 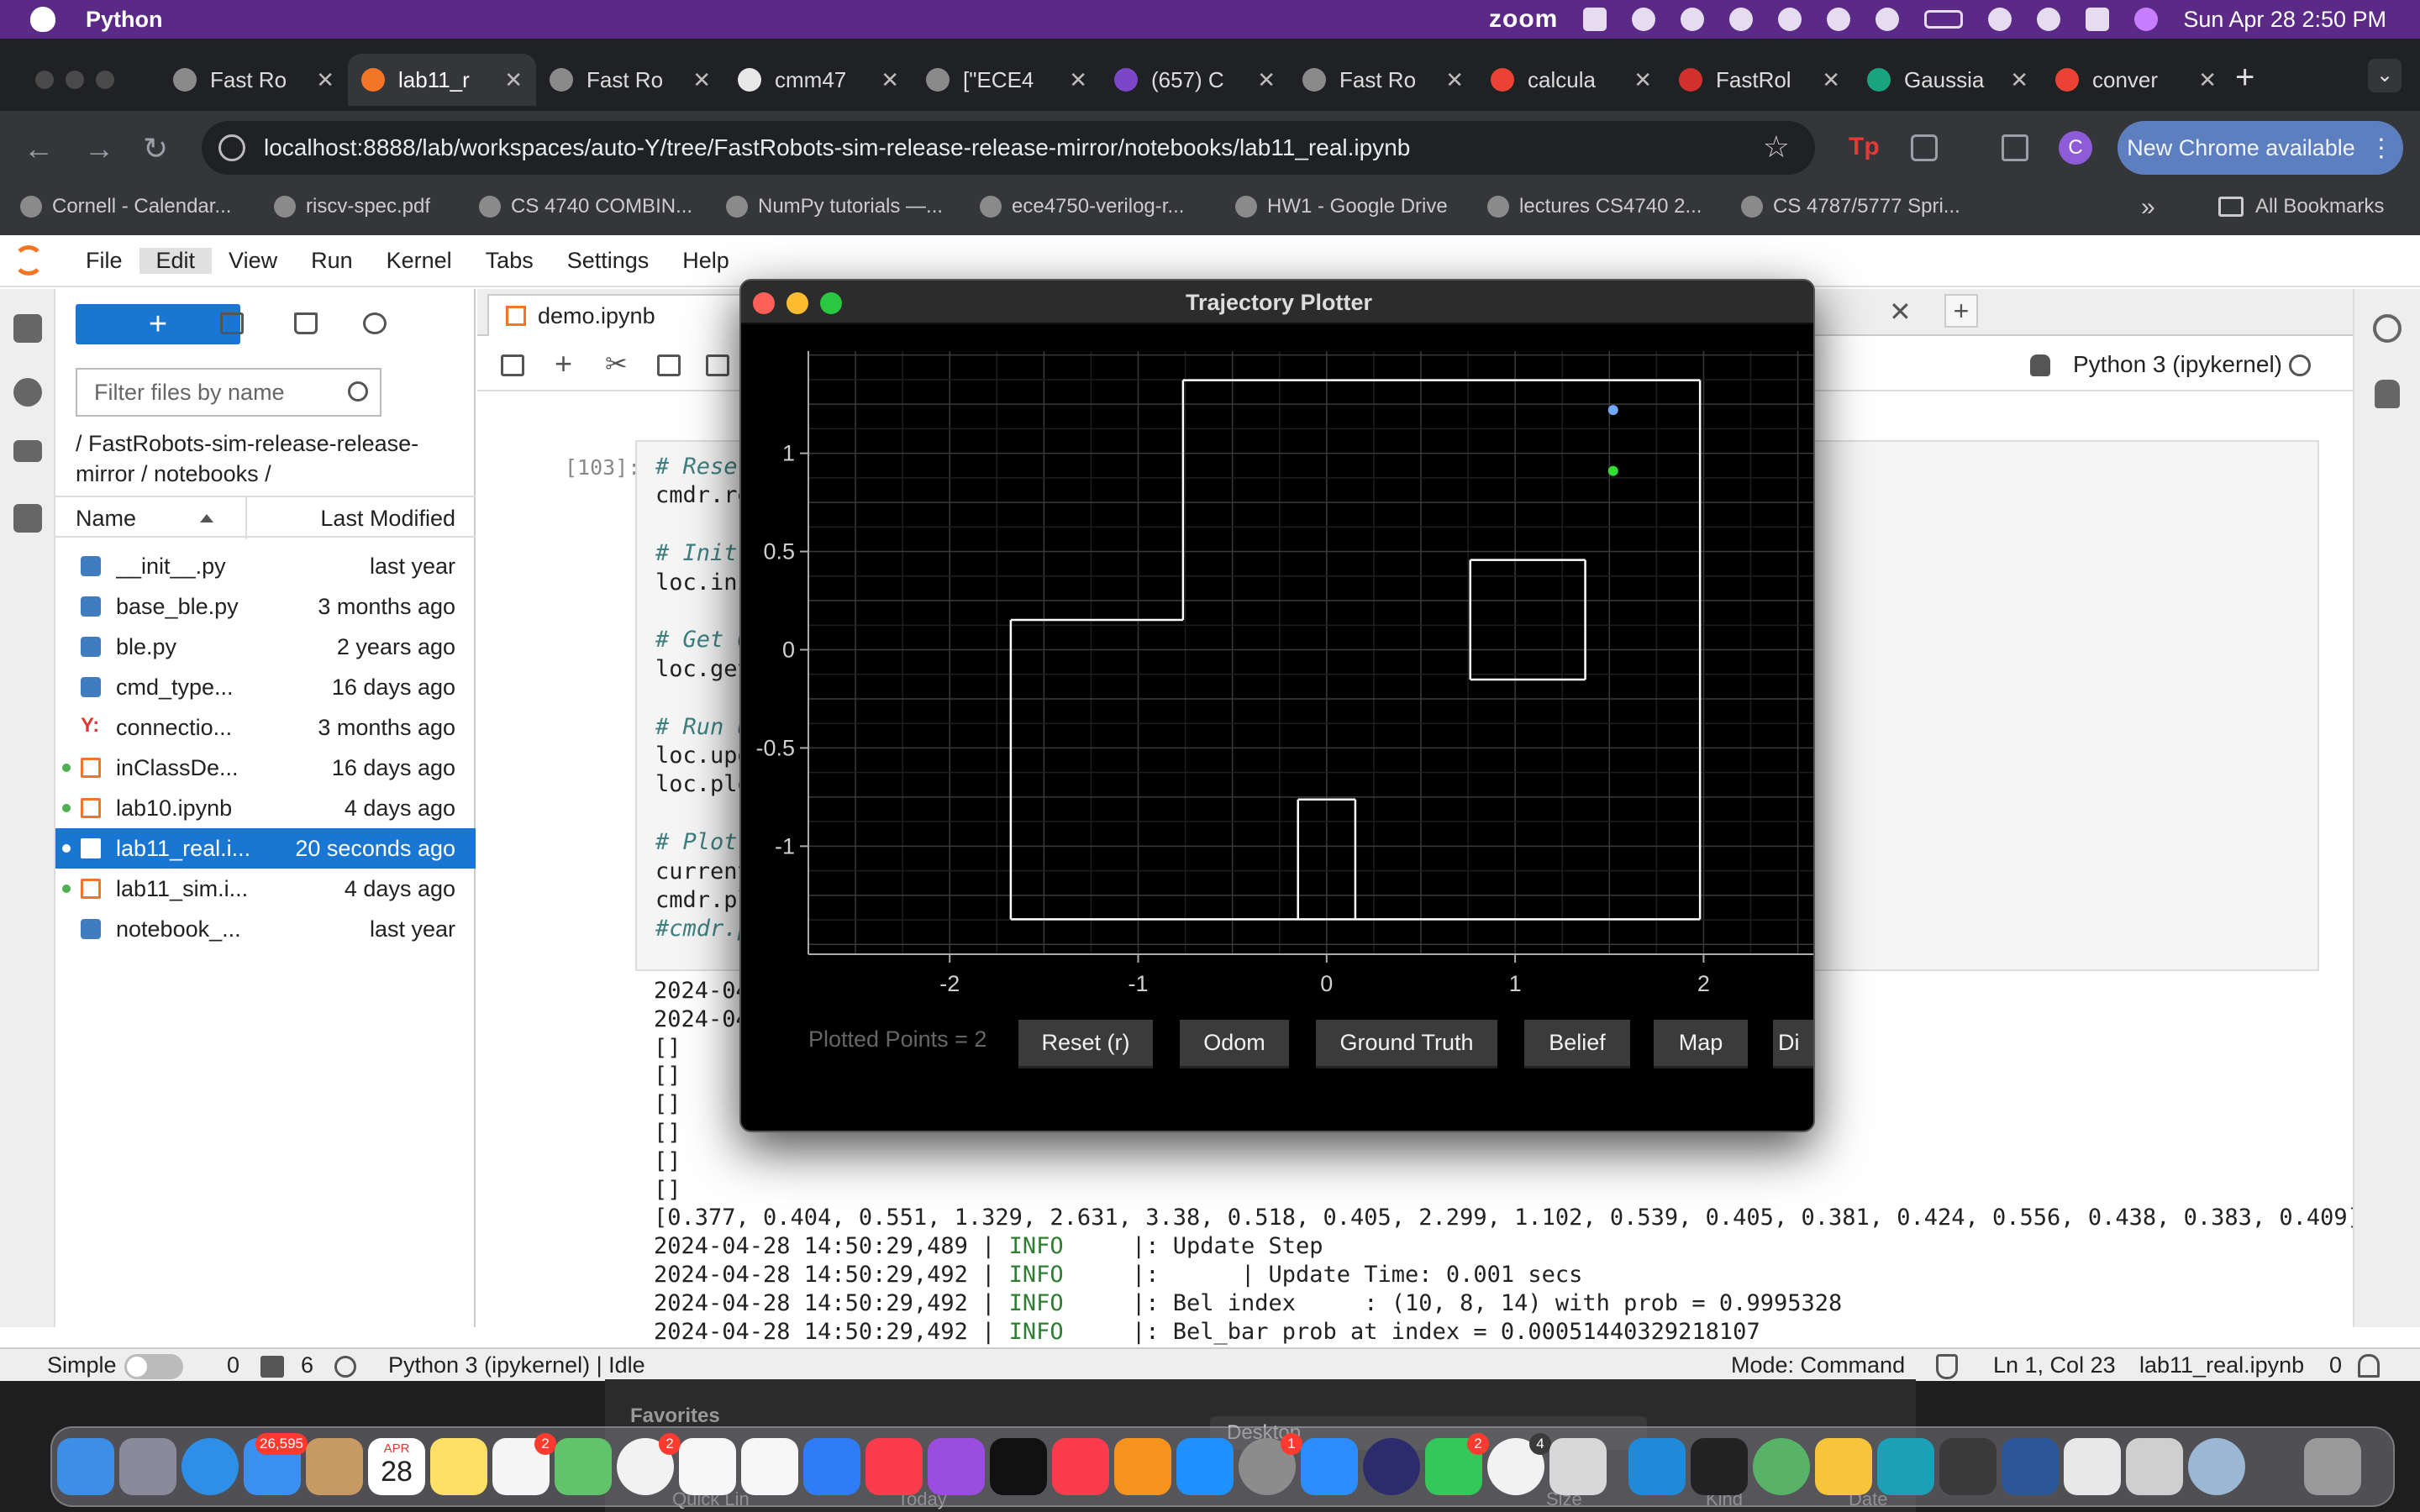 I want to click on reset-button: Reset (r), so click(x=1085, y=1044).